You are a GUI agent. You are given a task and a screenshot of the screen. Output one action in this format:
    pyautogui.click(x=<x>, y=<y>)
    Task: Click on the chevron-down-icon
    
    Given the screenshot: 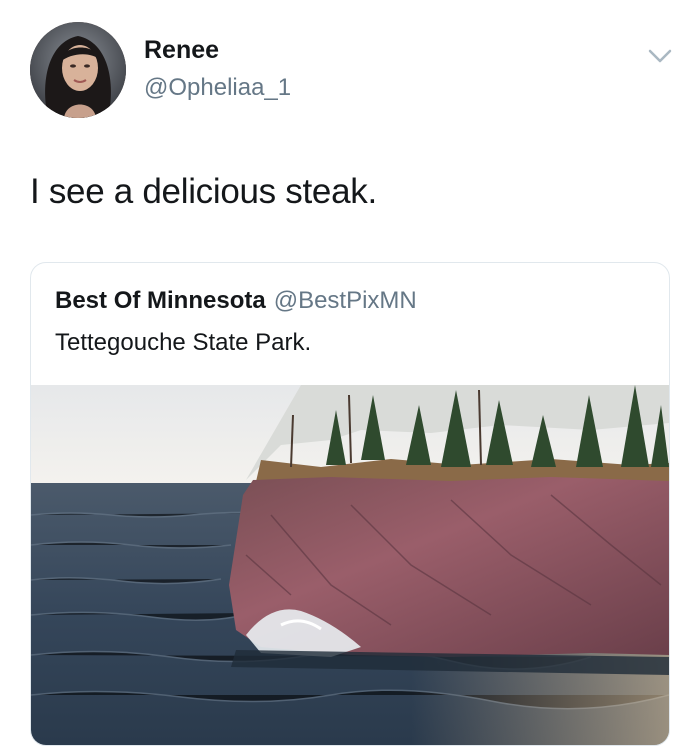 What is the action you would take?
    pyautogui.click(x=660, y=56)
    